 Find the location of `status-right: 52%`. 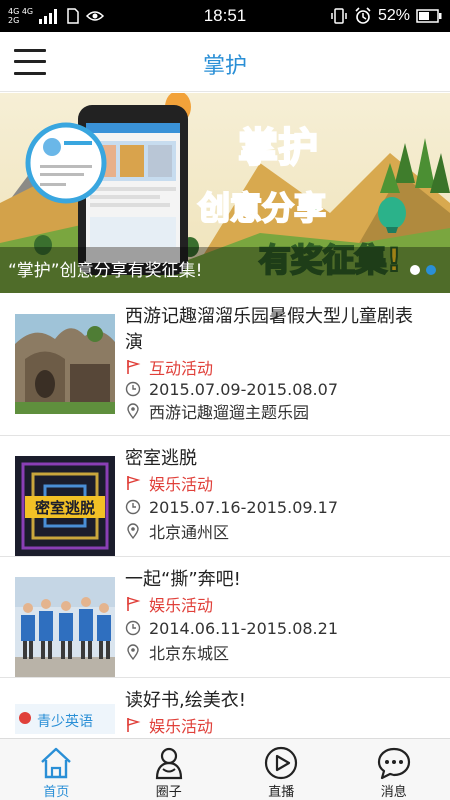

status-right: 52% is located at coordinates (386, 16).